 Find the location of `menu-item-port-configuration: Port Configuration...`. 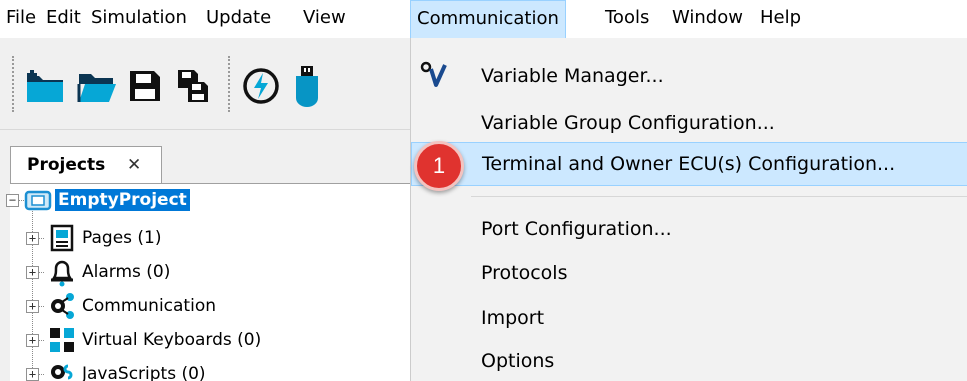

menu-item-port-configuration: Port Configuration... is located at coordinates (689, 229).